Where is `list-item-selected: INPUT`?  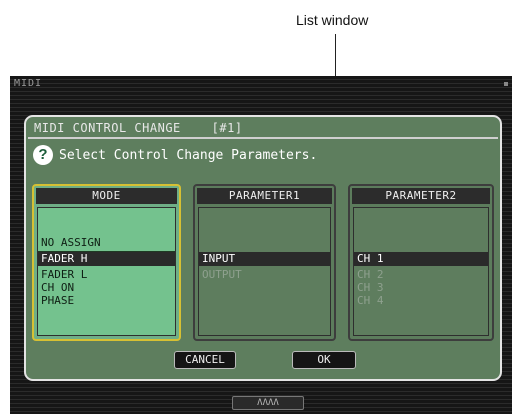
list-item-selected: INPUT is located at coordinates (264, 259).